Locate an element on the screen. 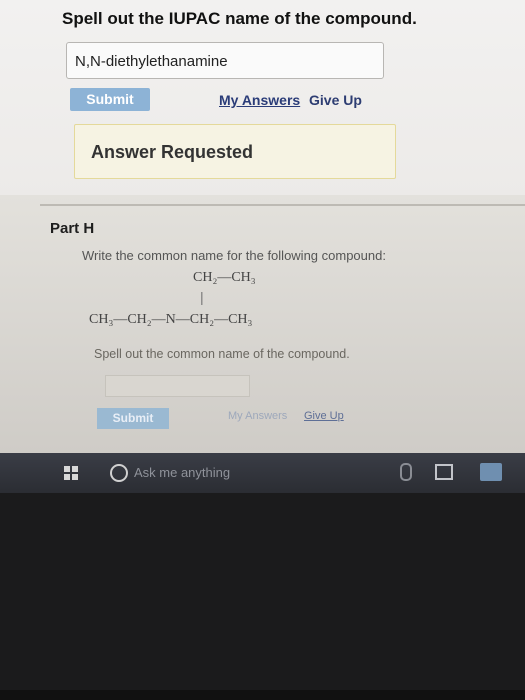 The image size is (525, 700). windows-taskbar: Ask me anything is located at coordinates (262, 473).